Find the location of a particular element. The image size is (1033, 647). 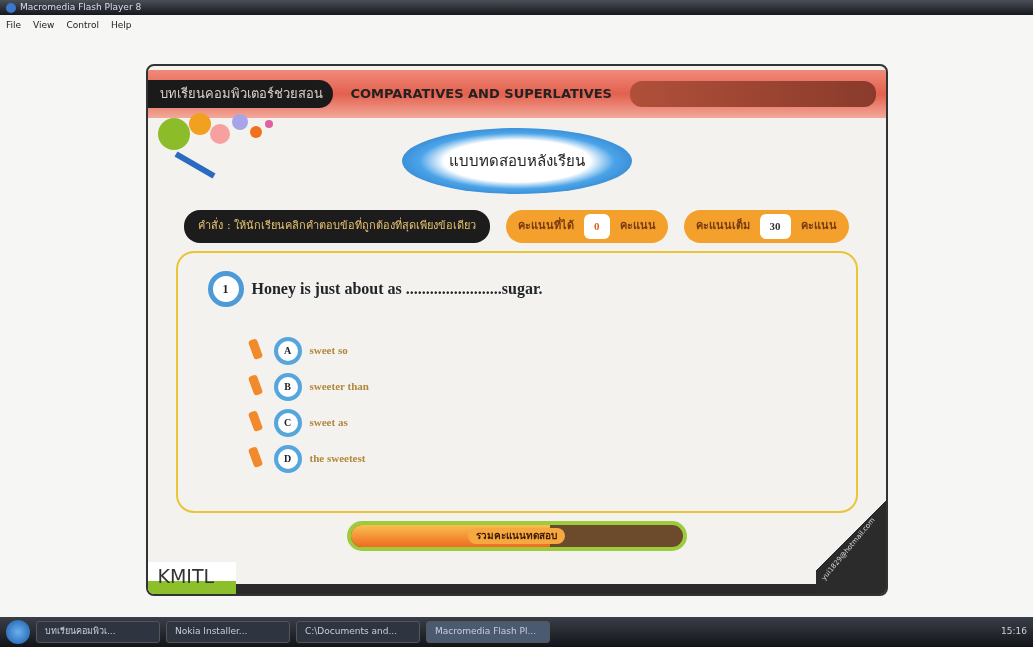

app-icon is located at coordinates (11, 7).